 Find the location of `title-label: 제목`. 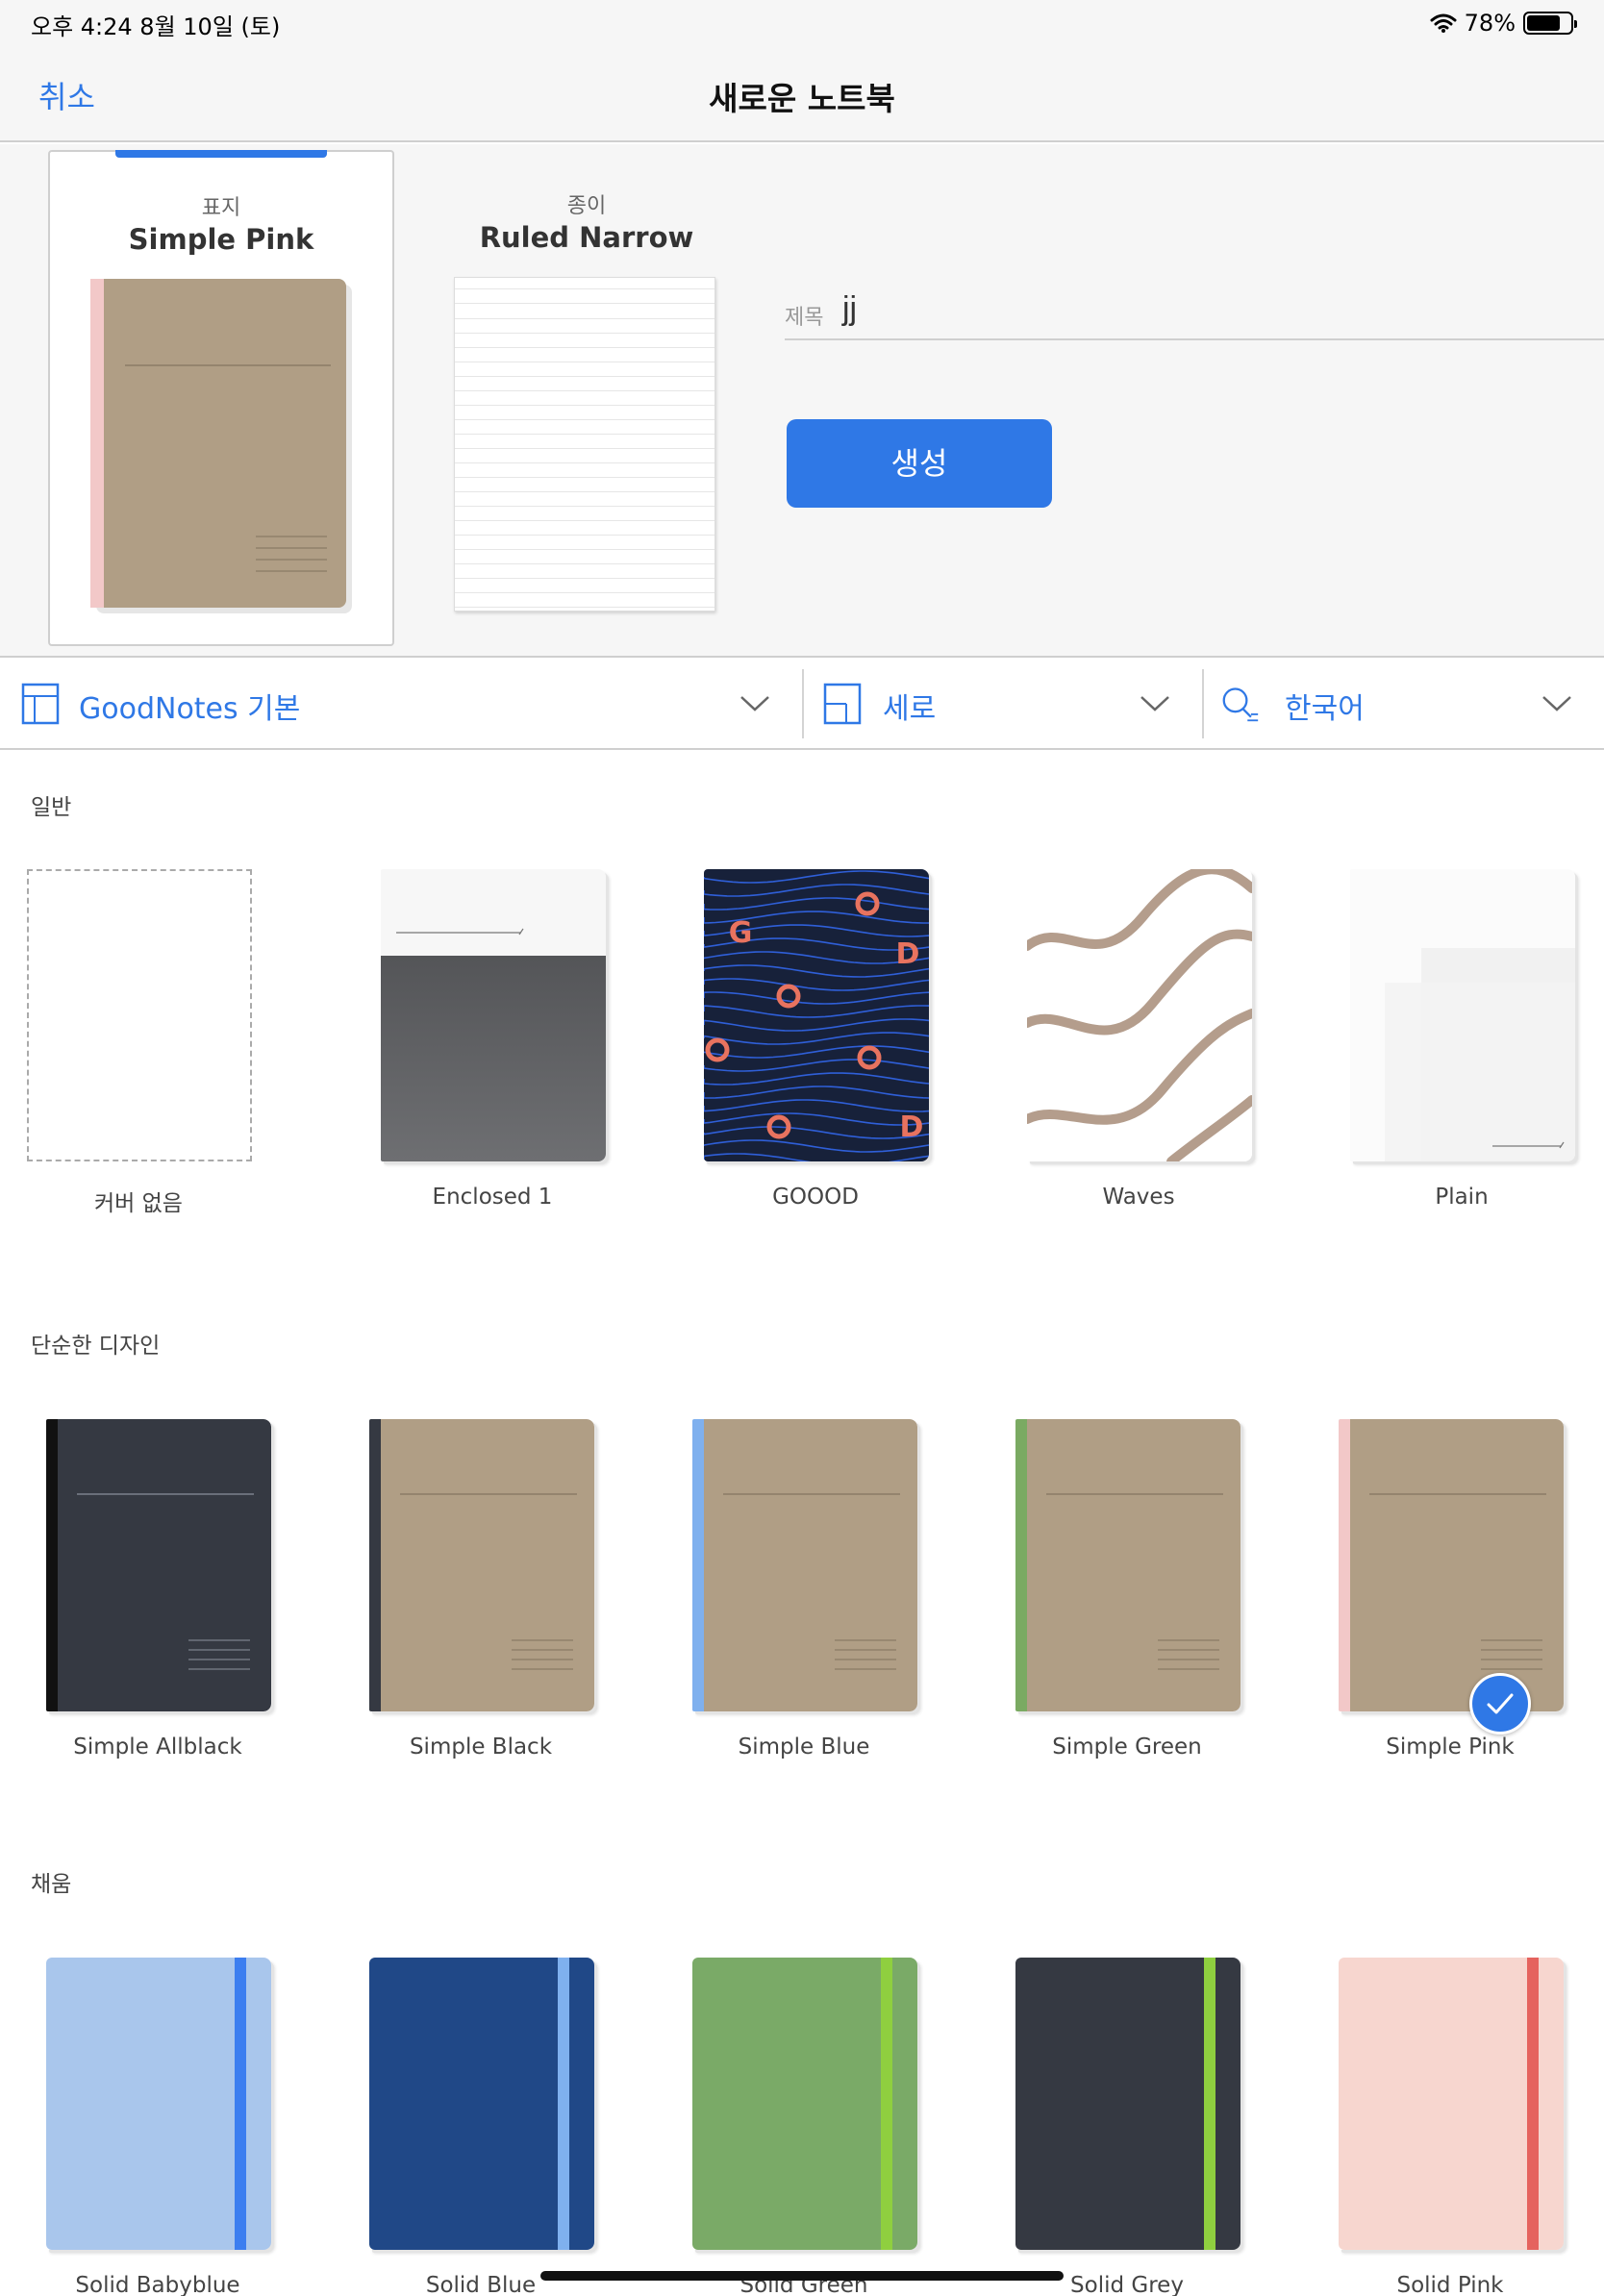

title-label: 제목 is located at coordinates (804, 318).